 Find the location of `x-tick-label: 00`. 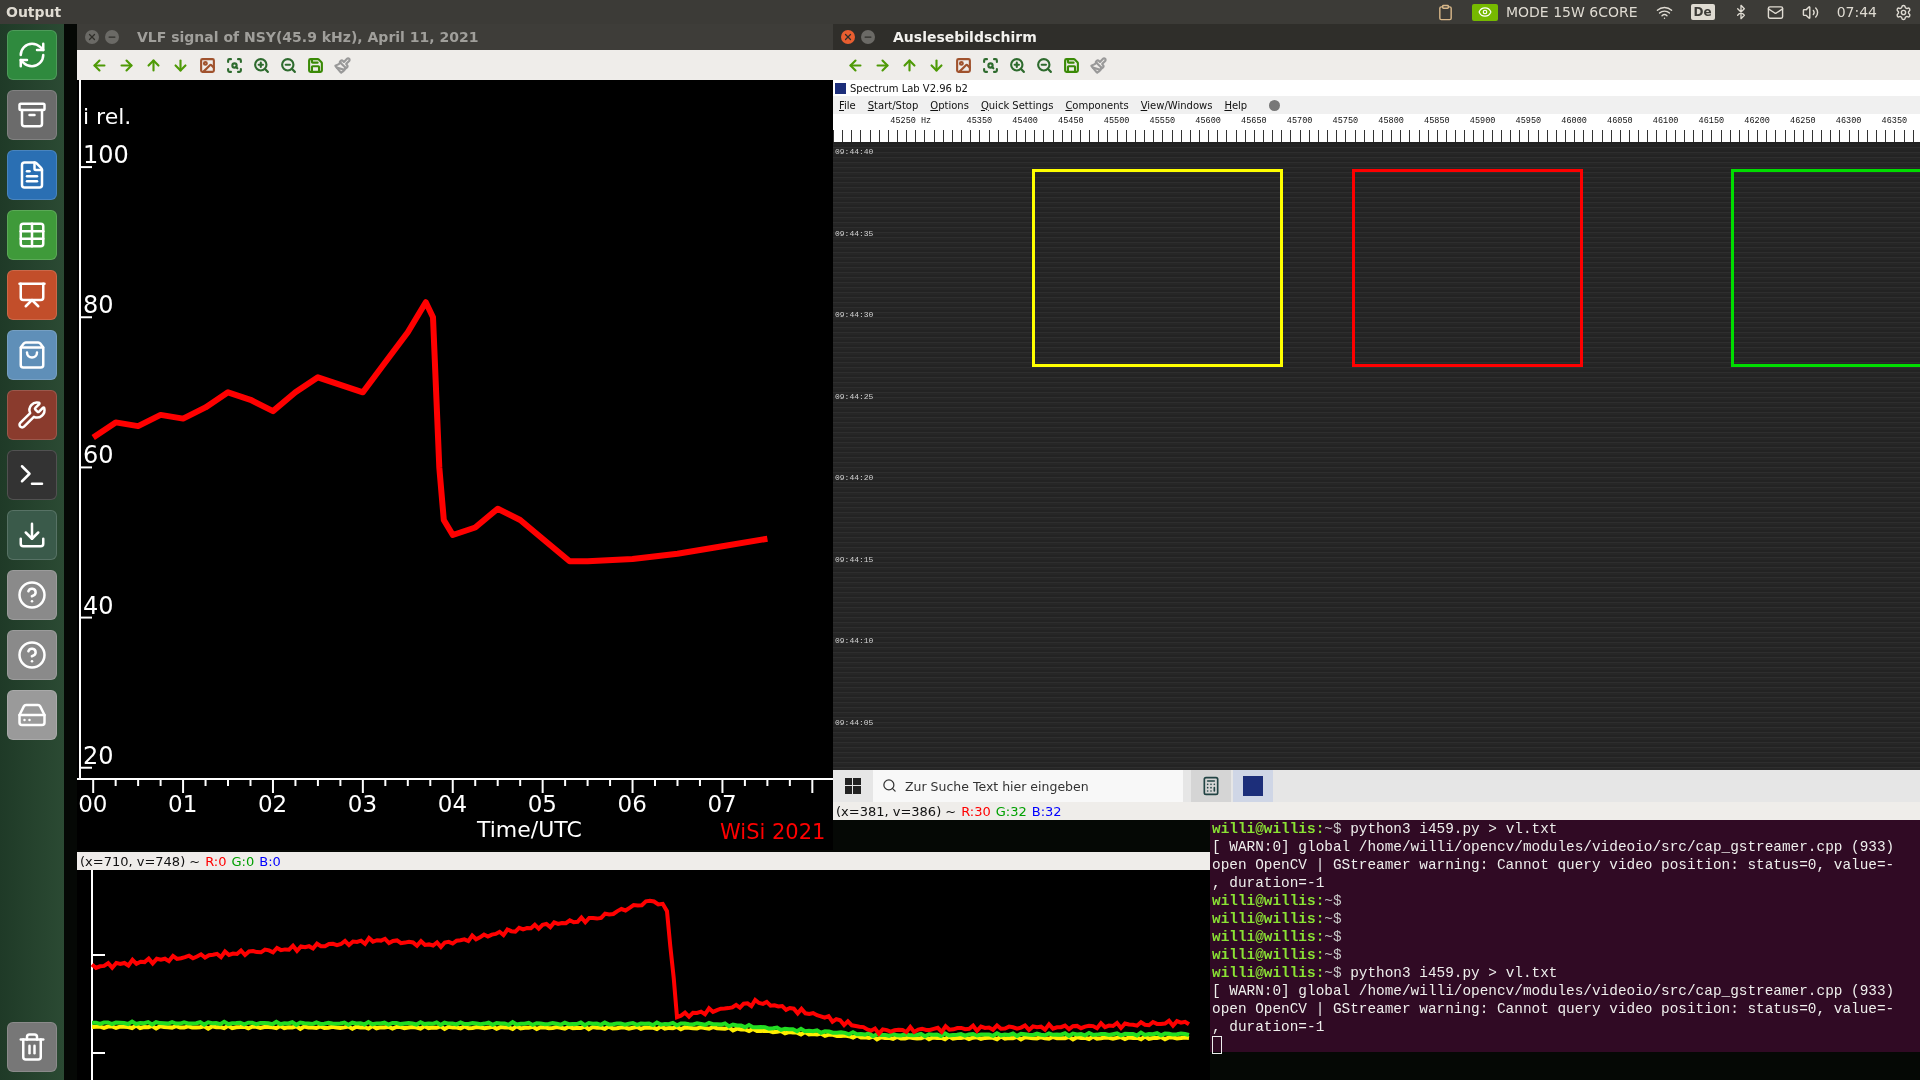

x-tick-label: 00 is located at coordinates (93, 804).